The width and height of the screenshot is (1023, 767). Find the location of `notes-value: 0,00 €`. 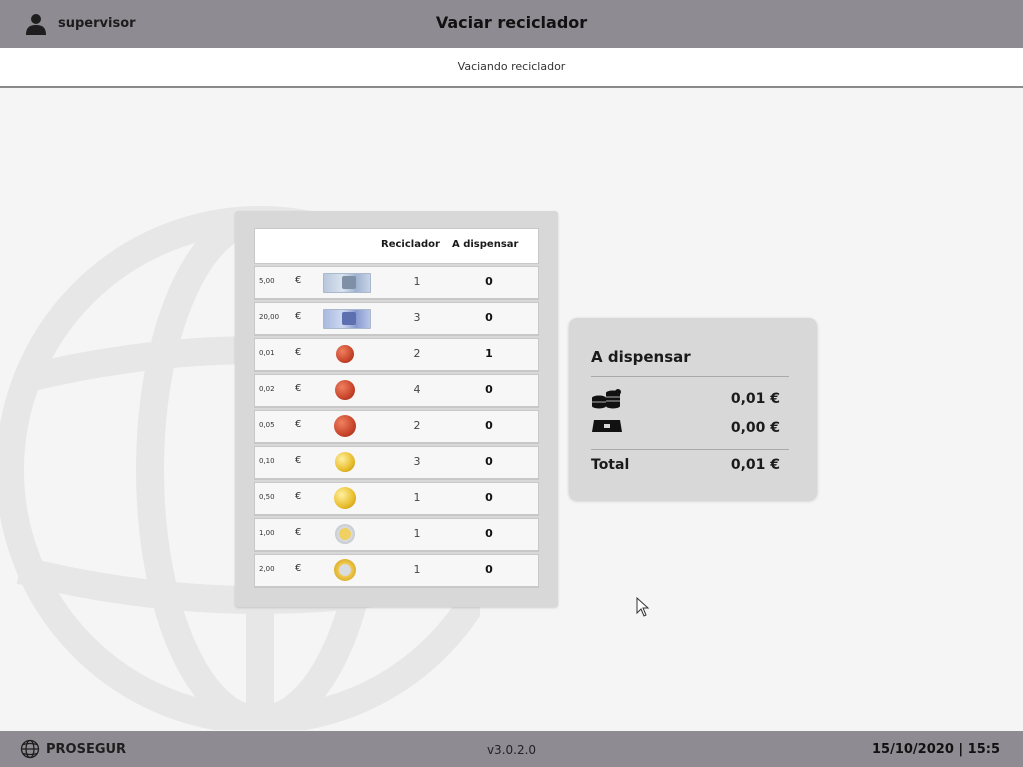

notes-value: 0,00 € is located at coordinates (755, 428).